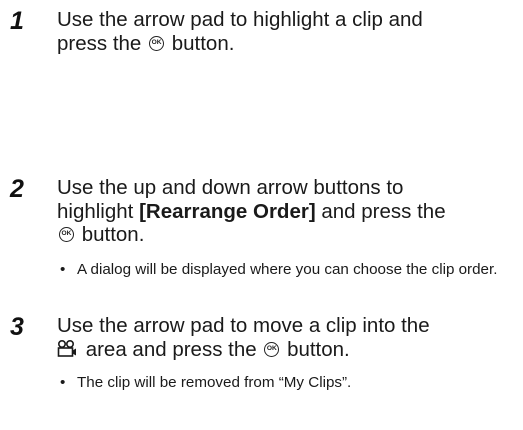 Image resolution: width=523 pixels, height=430 pixels. Describe the element at coordinates (227, 211) in the screenshot. I see `menu-option-label: [Rearrange Order]` at that location.